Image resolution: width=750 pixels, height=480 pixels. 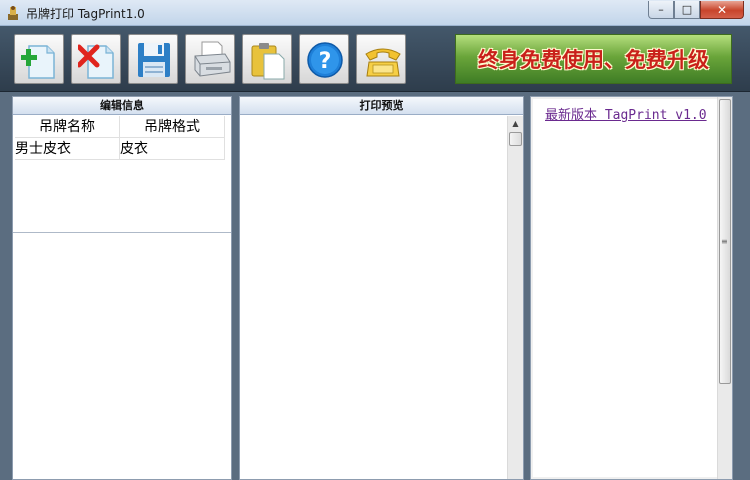 I want to click on help-icon: ?, so click(x=325, y=60).